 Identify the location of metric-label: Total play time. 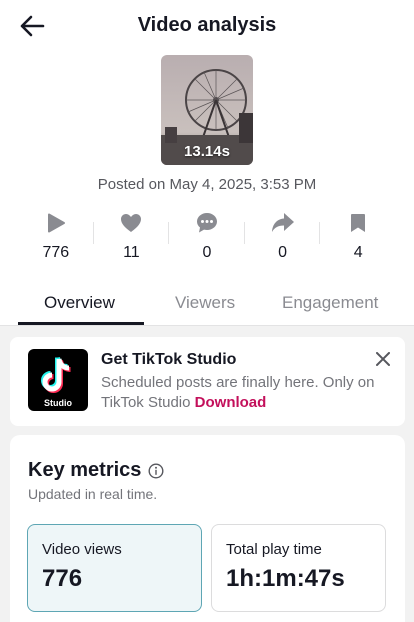
(274, 549).